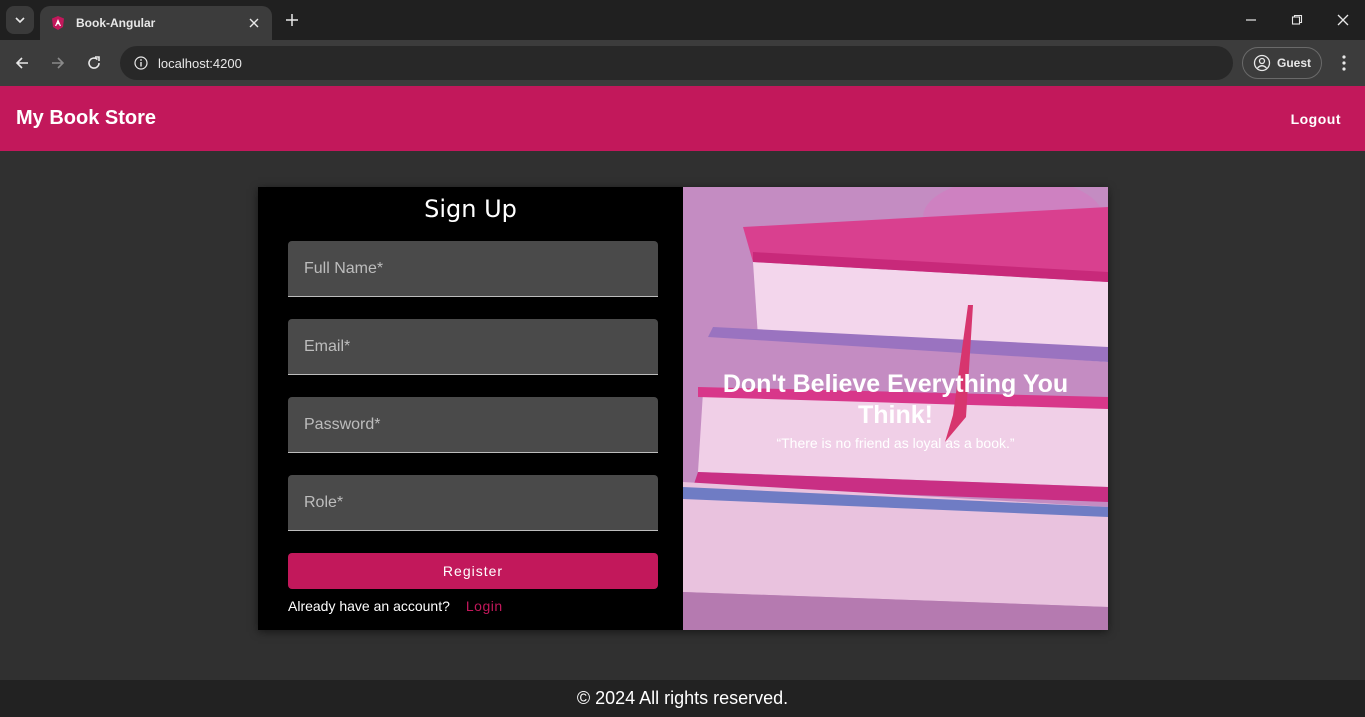 The image size is (1365, 717). Describe the element at coordinates (254, 23) in the screenshot. I see `close-tab-icon` at that location.